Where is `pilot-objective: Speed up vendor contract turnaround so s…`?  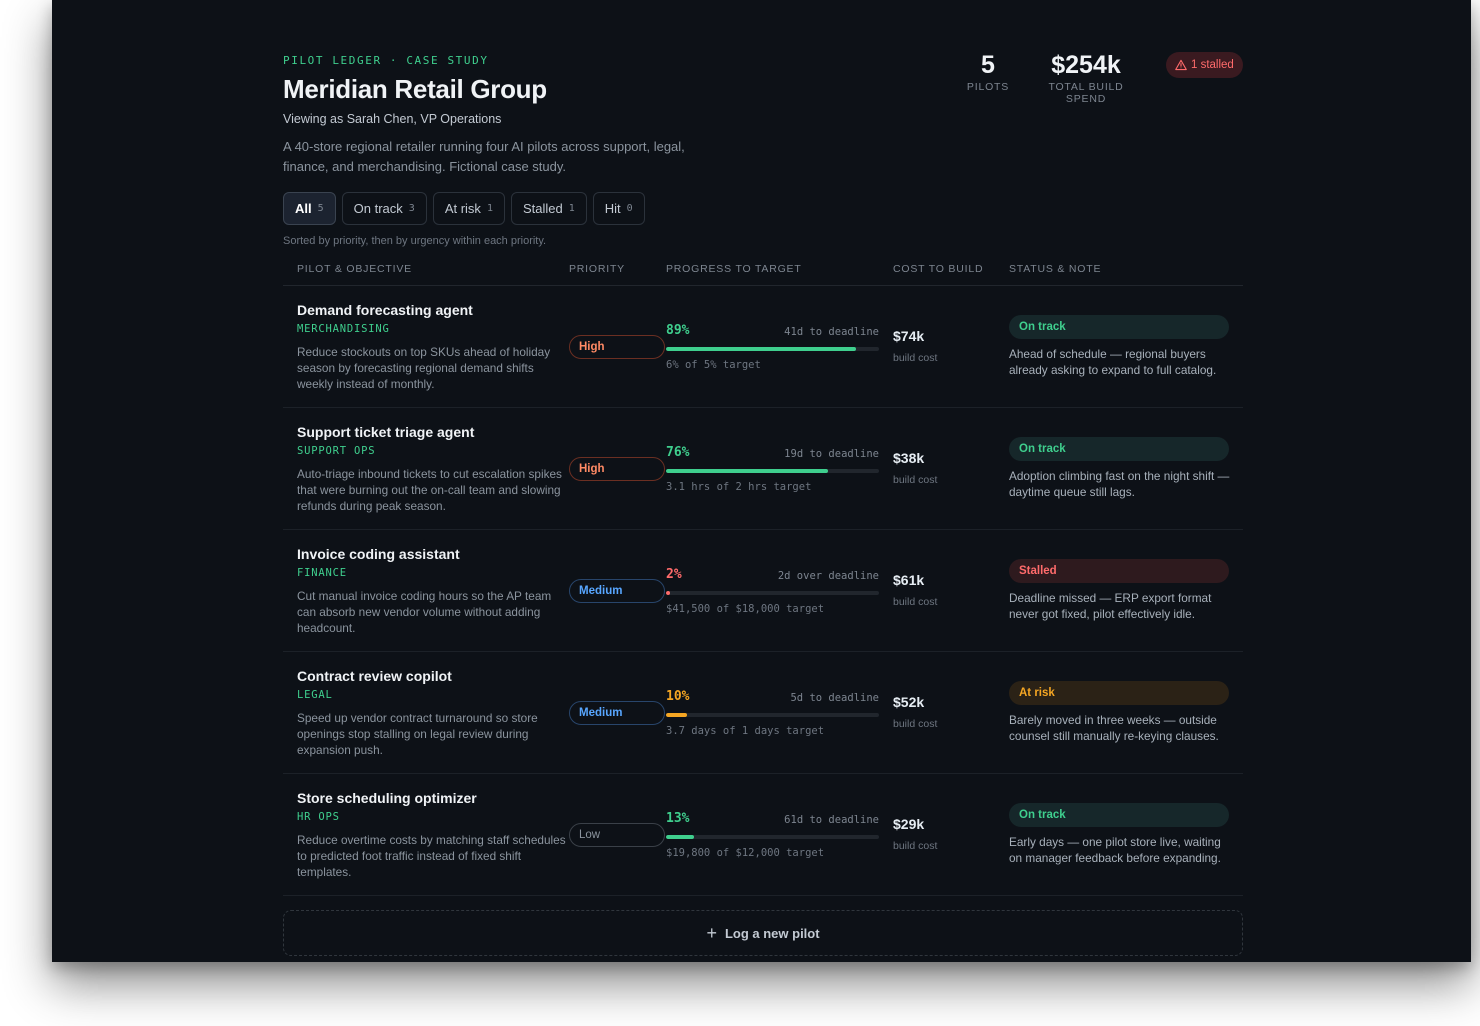
pilot-objective: Speed up vendor contract turnaround so s… is located at coordinates (417, 734).